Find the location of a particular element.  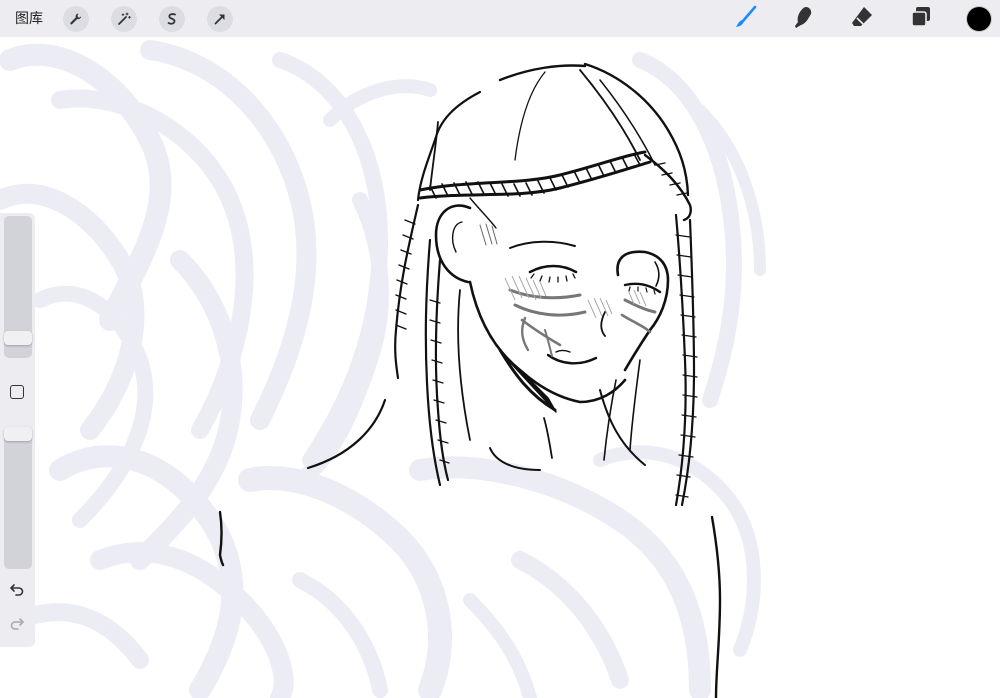

redo-arrow-icon is located at coordinates (17, 625).